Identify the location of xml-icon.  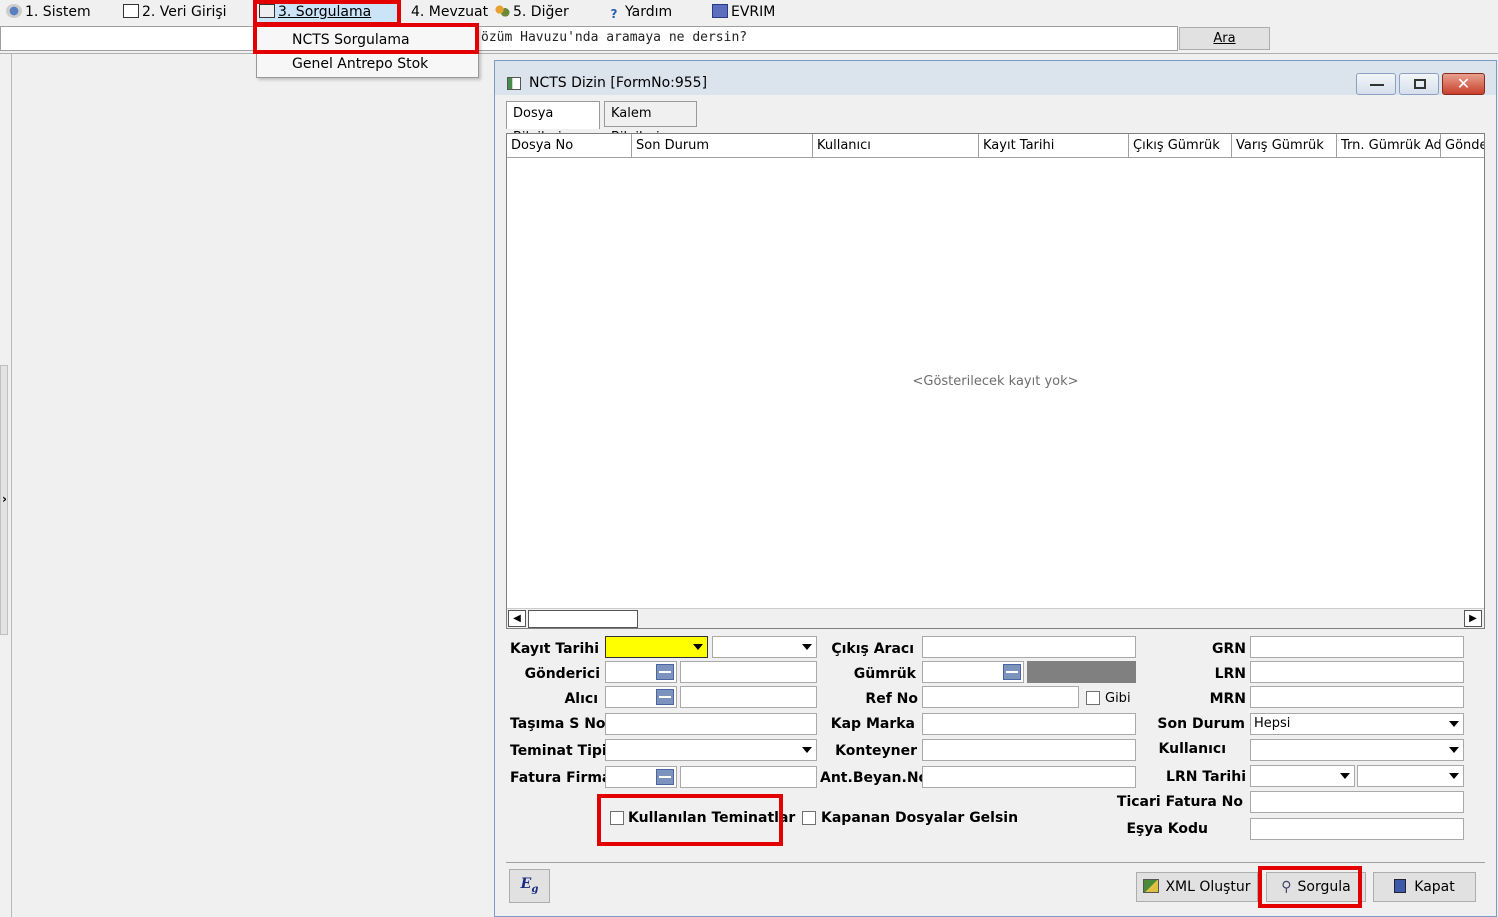
(1151, 886).